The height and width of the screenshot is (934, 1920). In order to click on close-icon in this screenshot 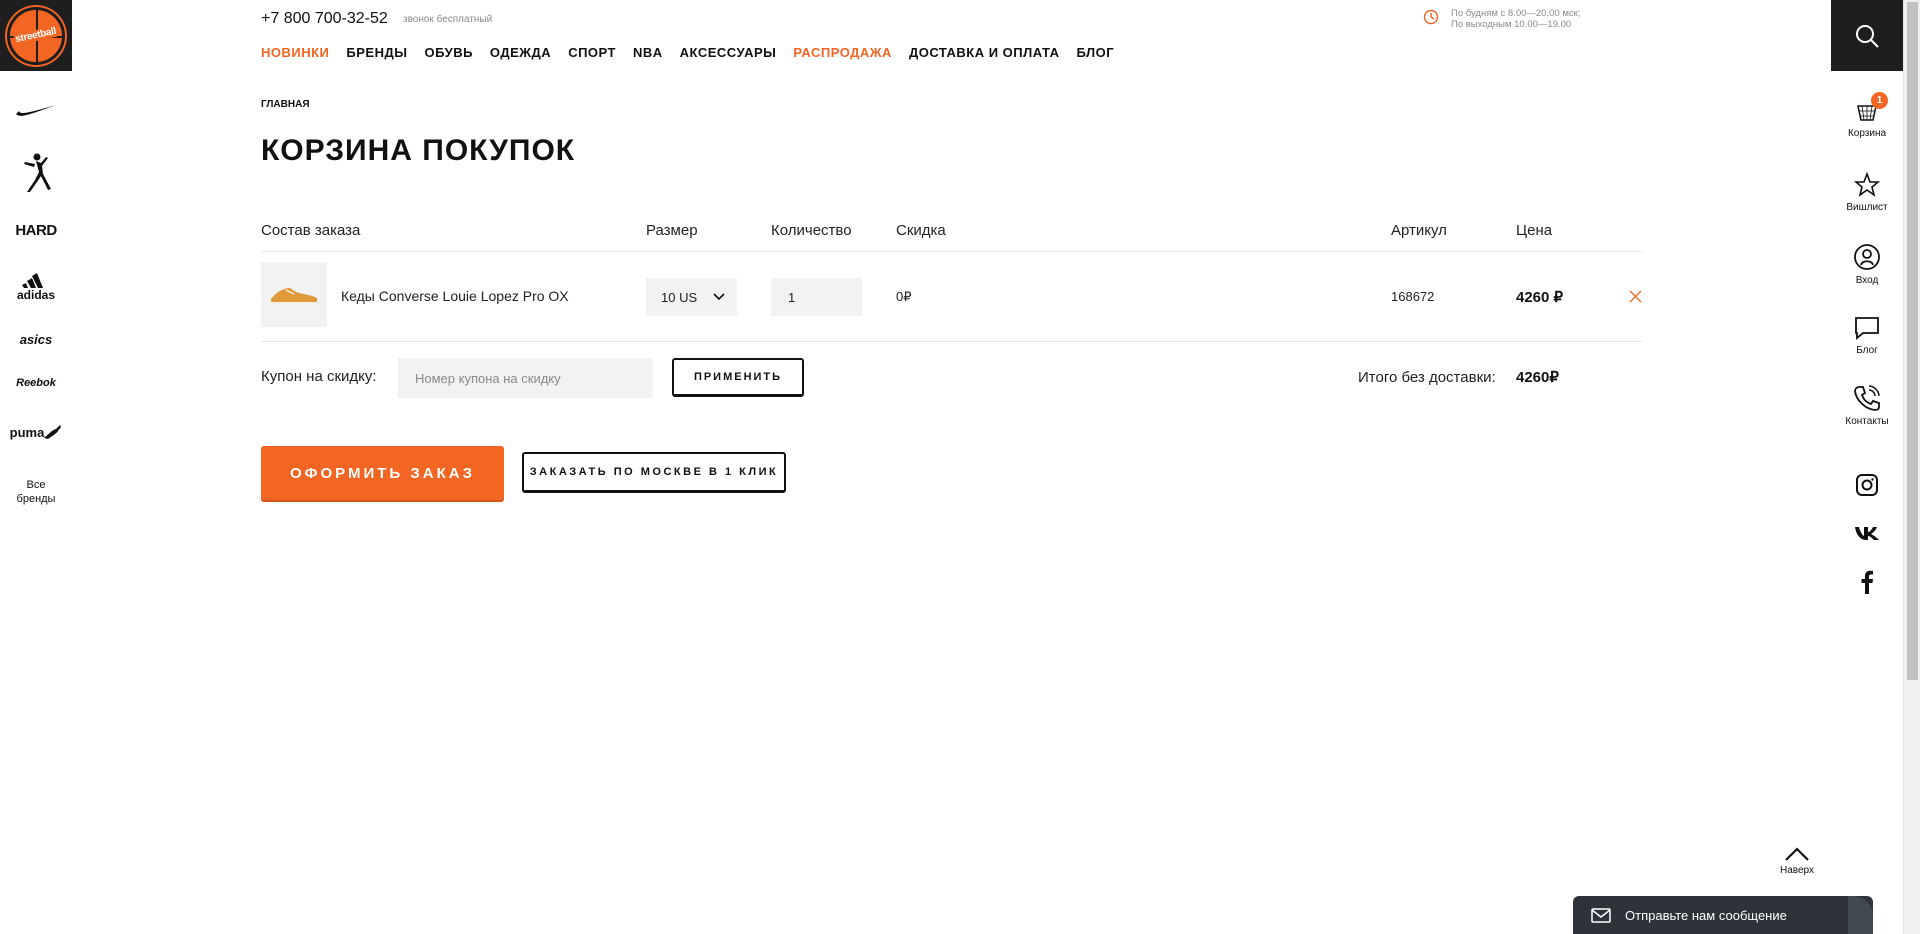, I will do `click(1635, 296)`.